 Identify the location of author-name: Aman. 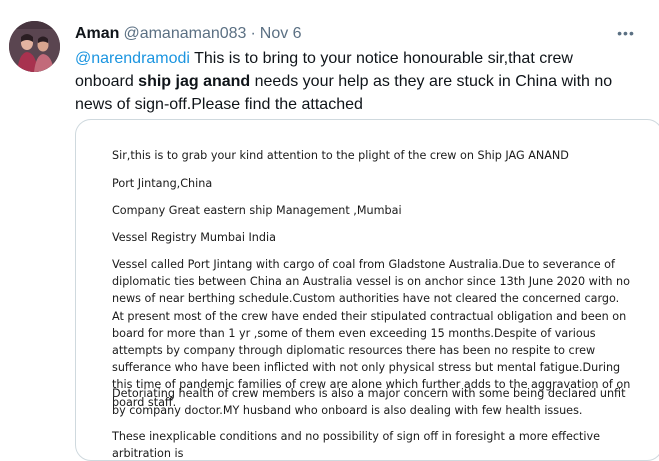
(97, 34).